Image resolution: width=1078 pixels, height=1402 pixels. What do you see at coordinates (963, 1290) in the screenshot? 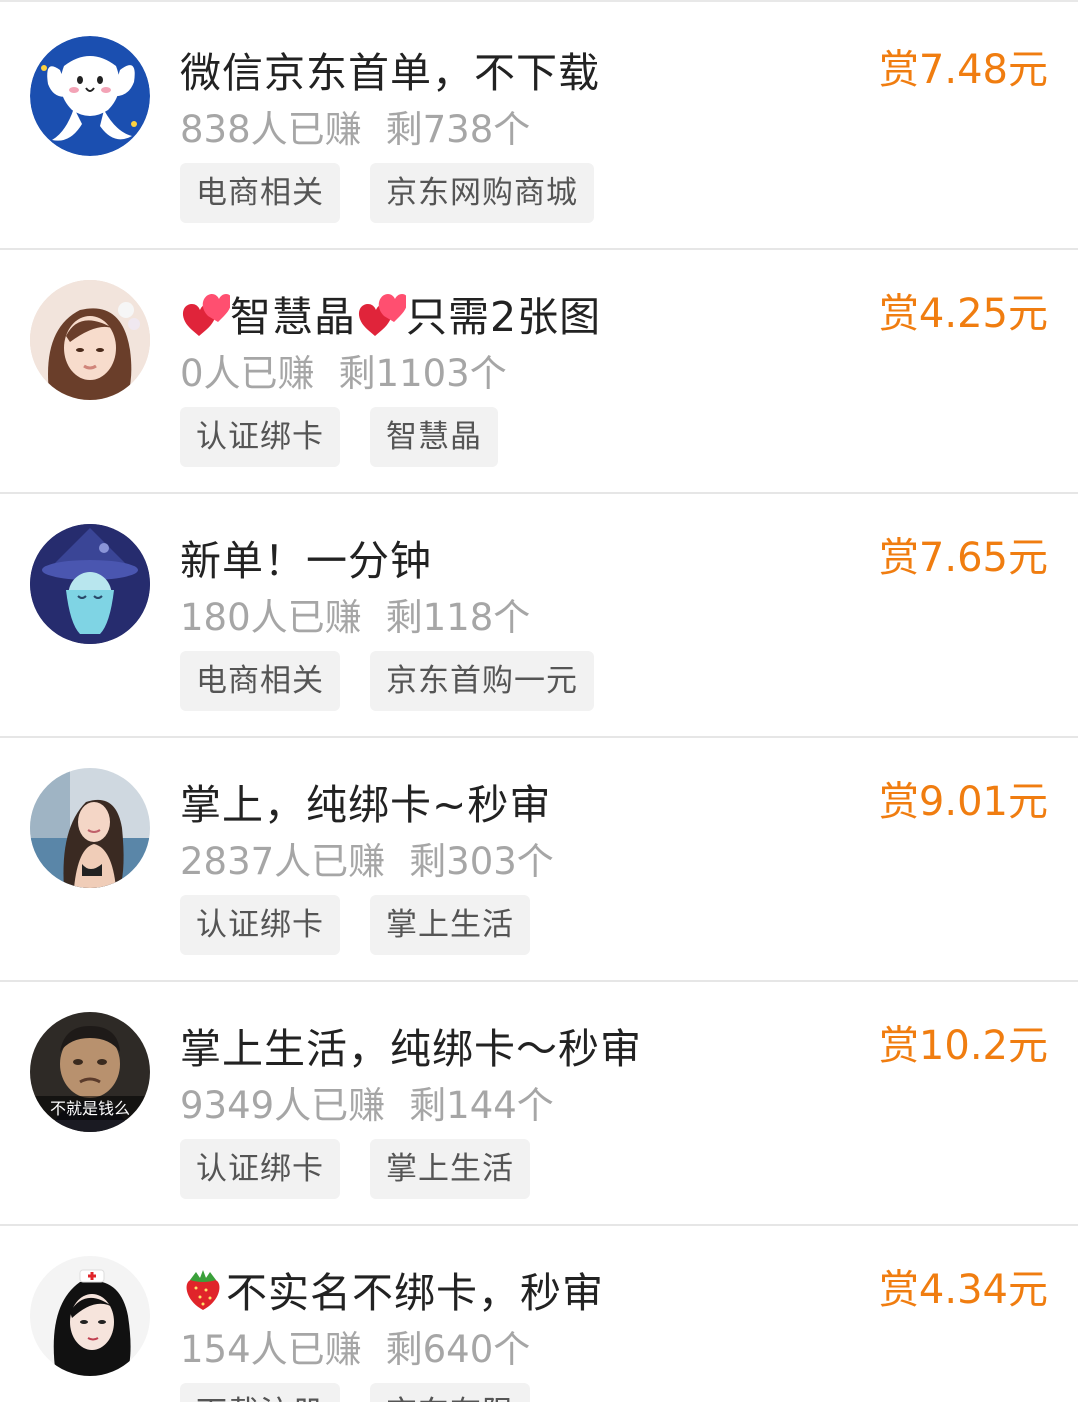
I see `reward-amount: 赏4.34元` at bounding box center [963, 1290].